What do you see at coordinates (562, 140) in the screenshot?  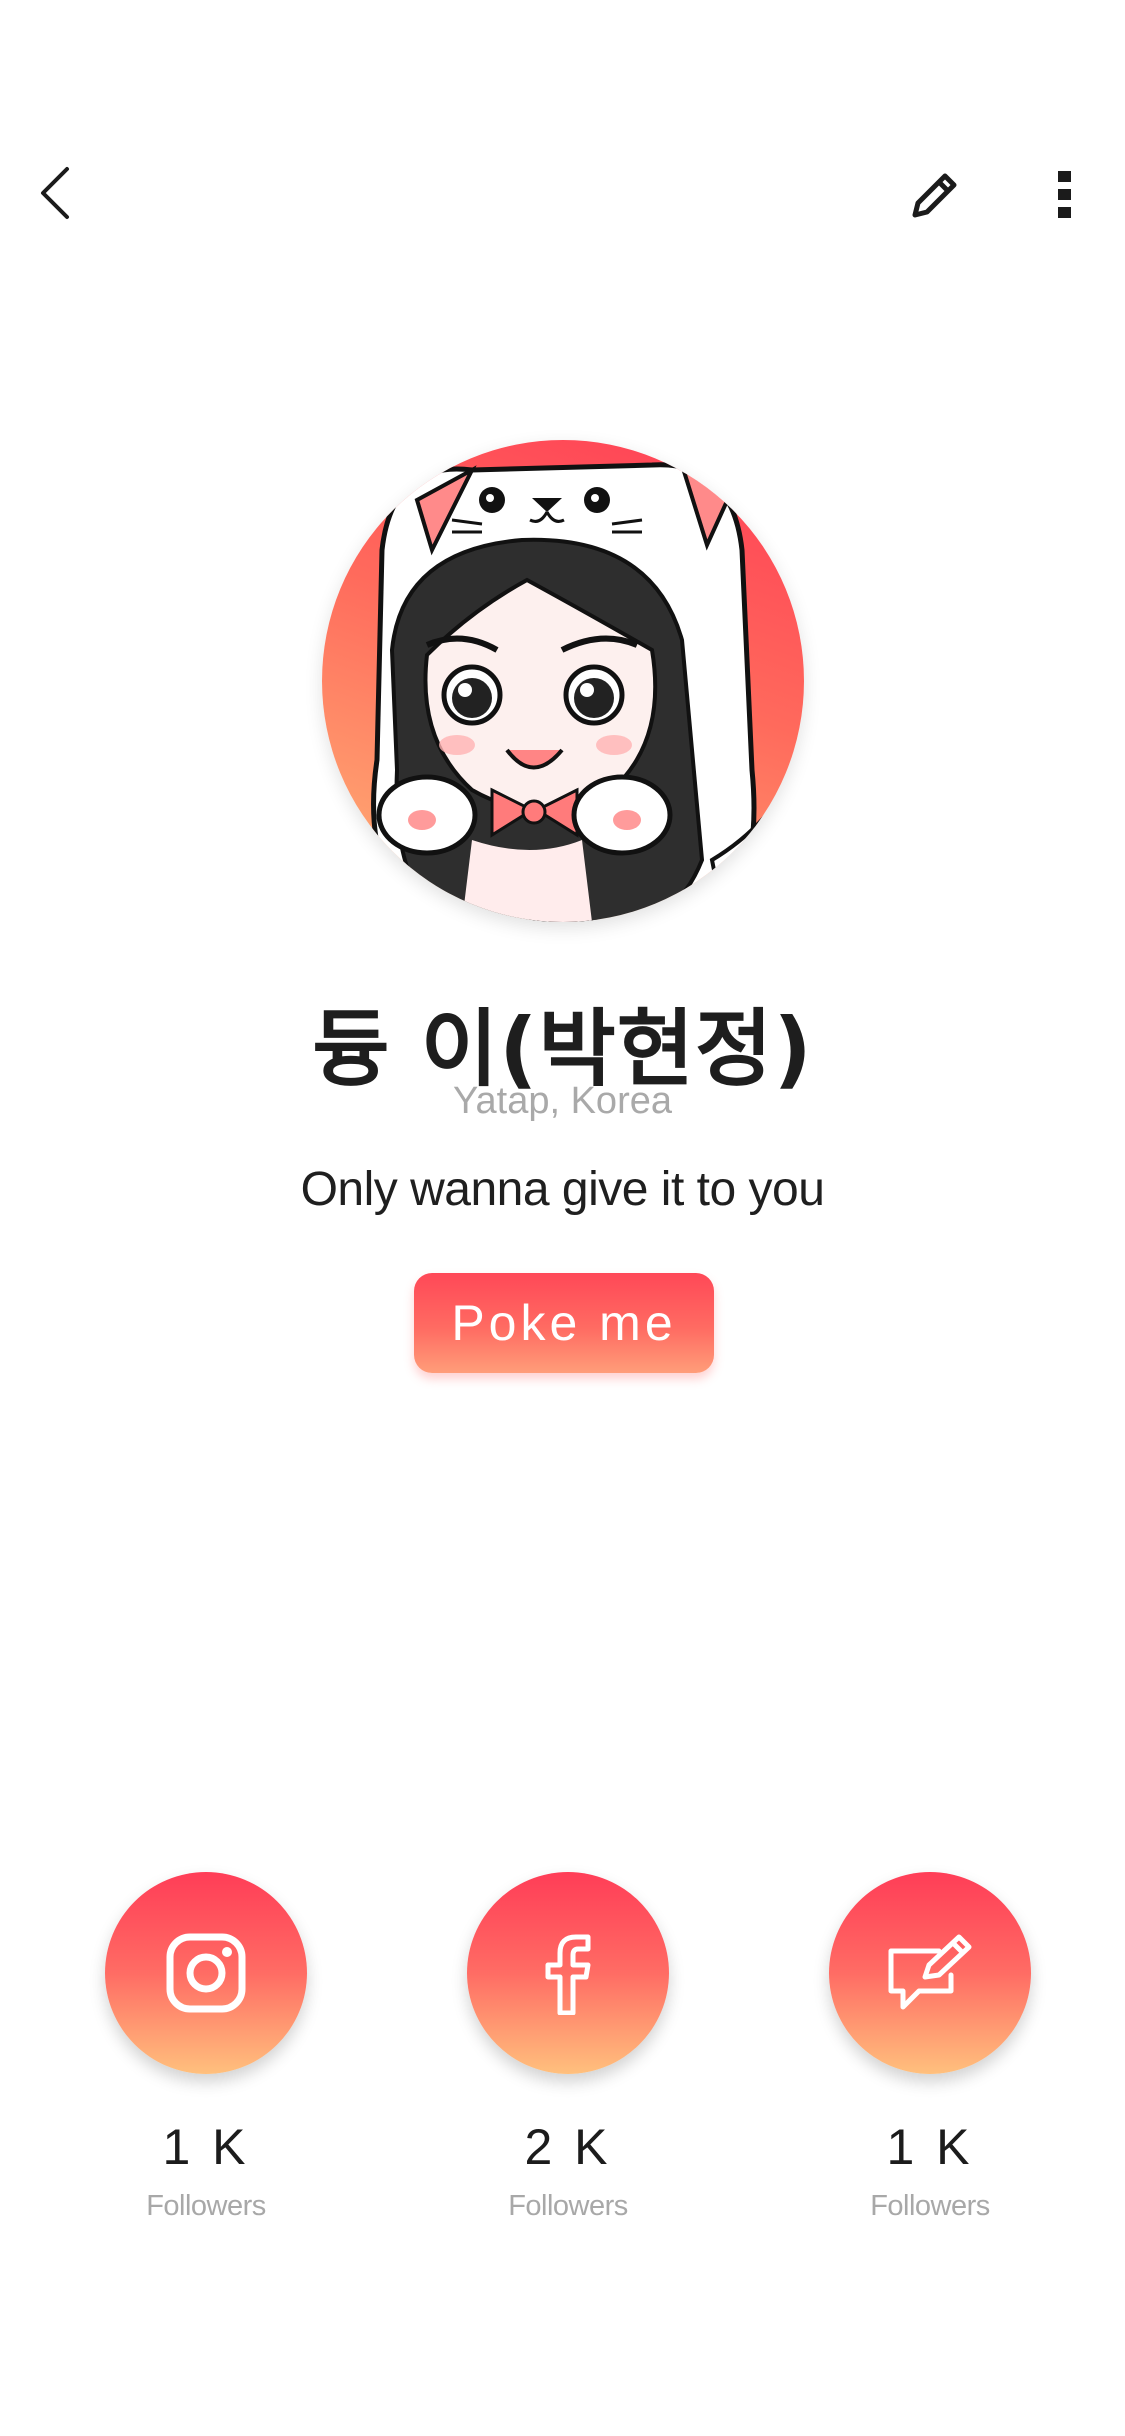 I see `top-bar` at bounding box center [562, 140].